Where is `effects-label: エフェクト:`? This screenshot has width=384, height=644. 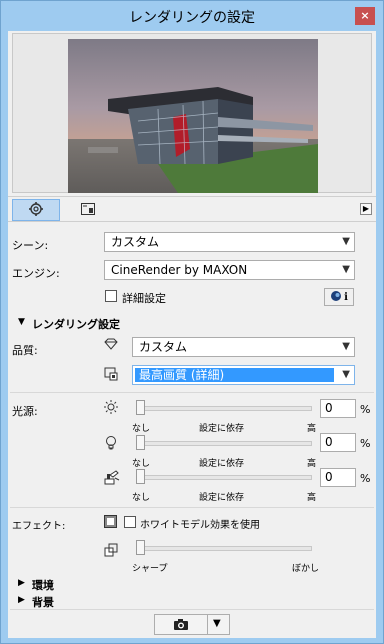
effects-label: エフェクト: is located at coordinates (39, 526).